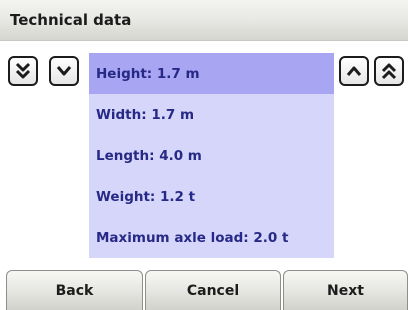 The height and width of the screenshot is (310, 408). I want to click on chevron-down-icon, so click(64, 71).